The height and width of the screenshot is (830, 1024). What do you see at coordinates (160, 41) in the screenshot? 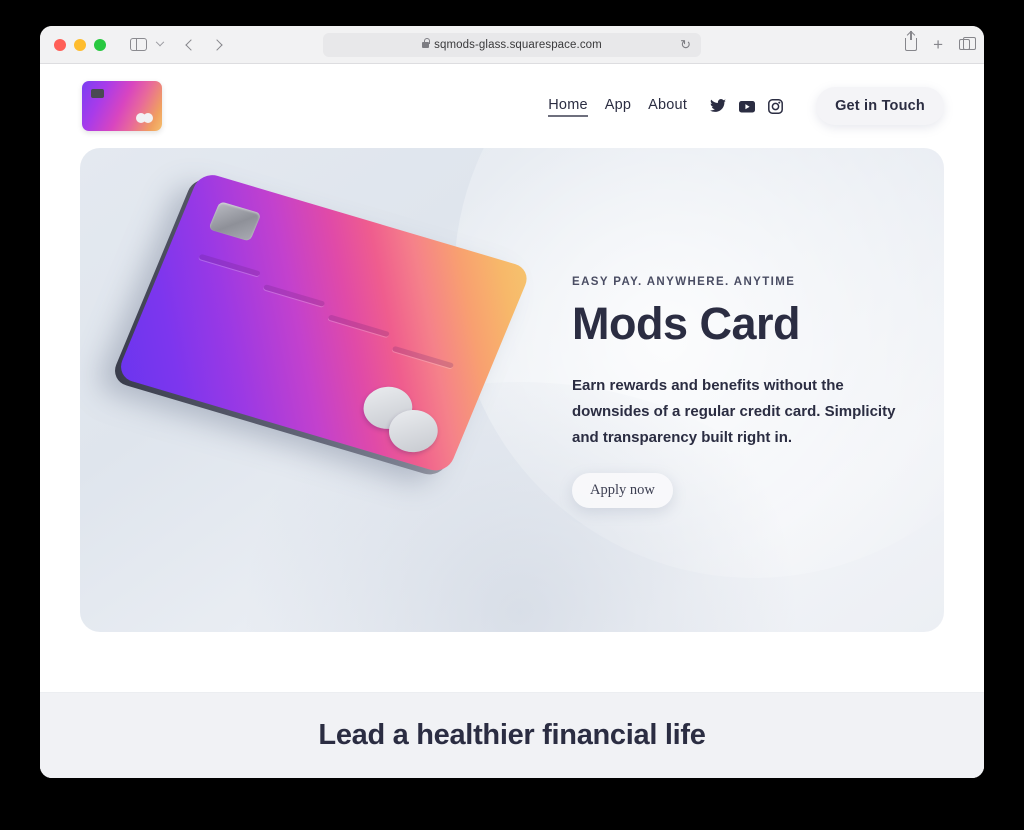
I see `chevron-down-icon` at bounding box center [160, 41].